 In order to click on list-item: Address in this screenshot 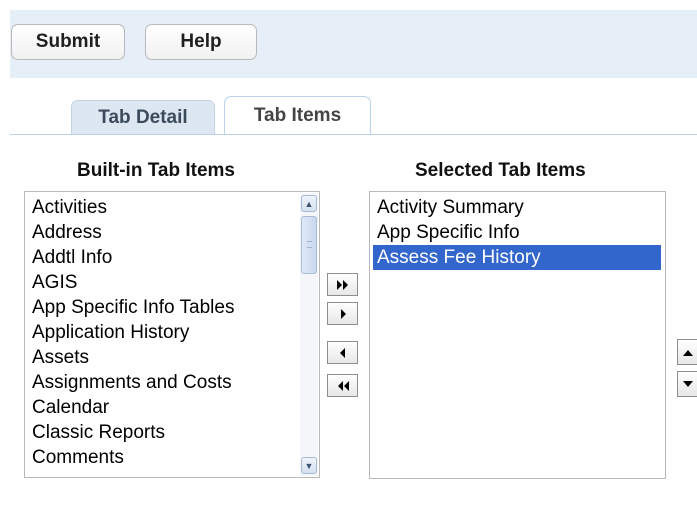, I will do `click(172, 232)`.